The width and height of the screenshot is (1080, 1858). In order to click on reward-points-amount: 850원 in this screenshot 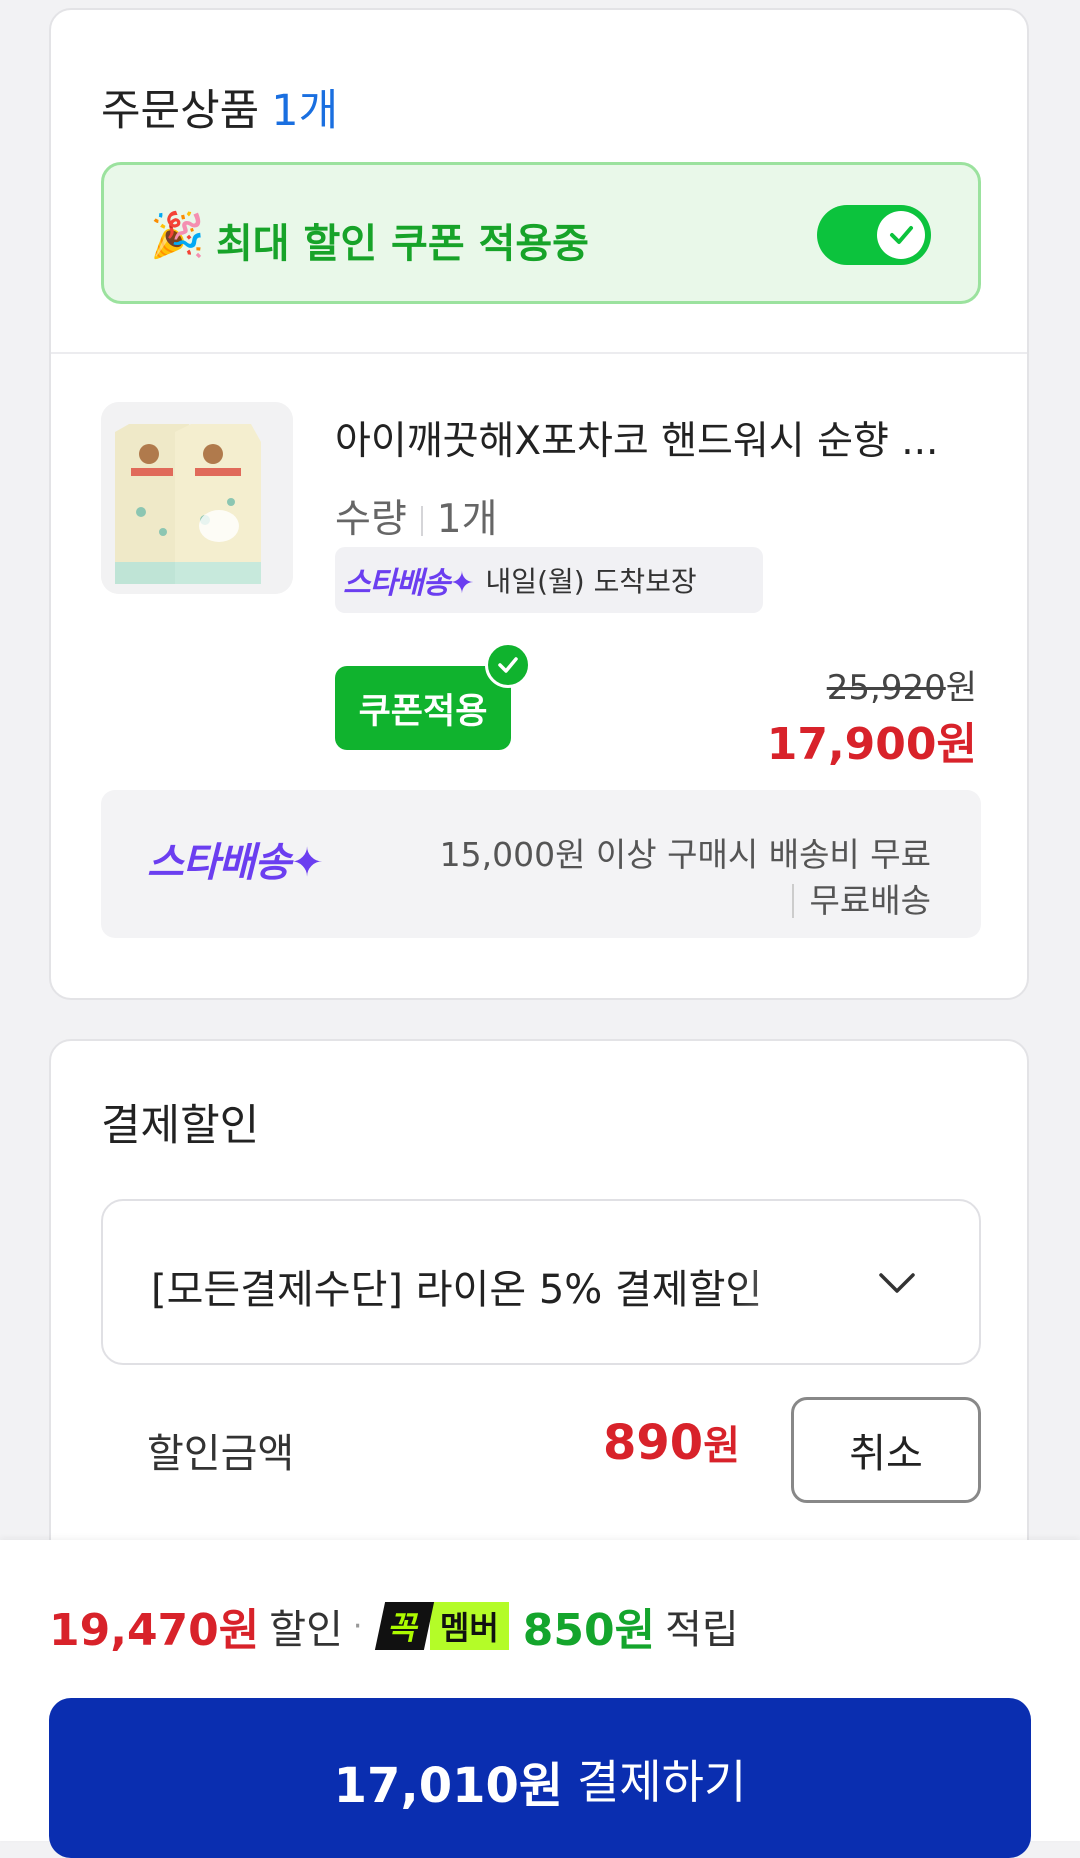, I will do `click(589, 1630)`.